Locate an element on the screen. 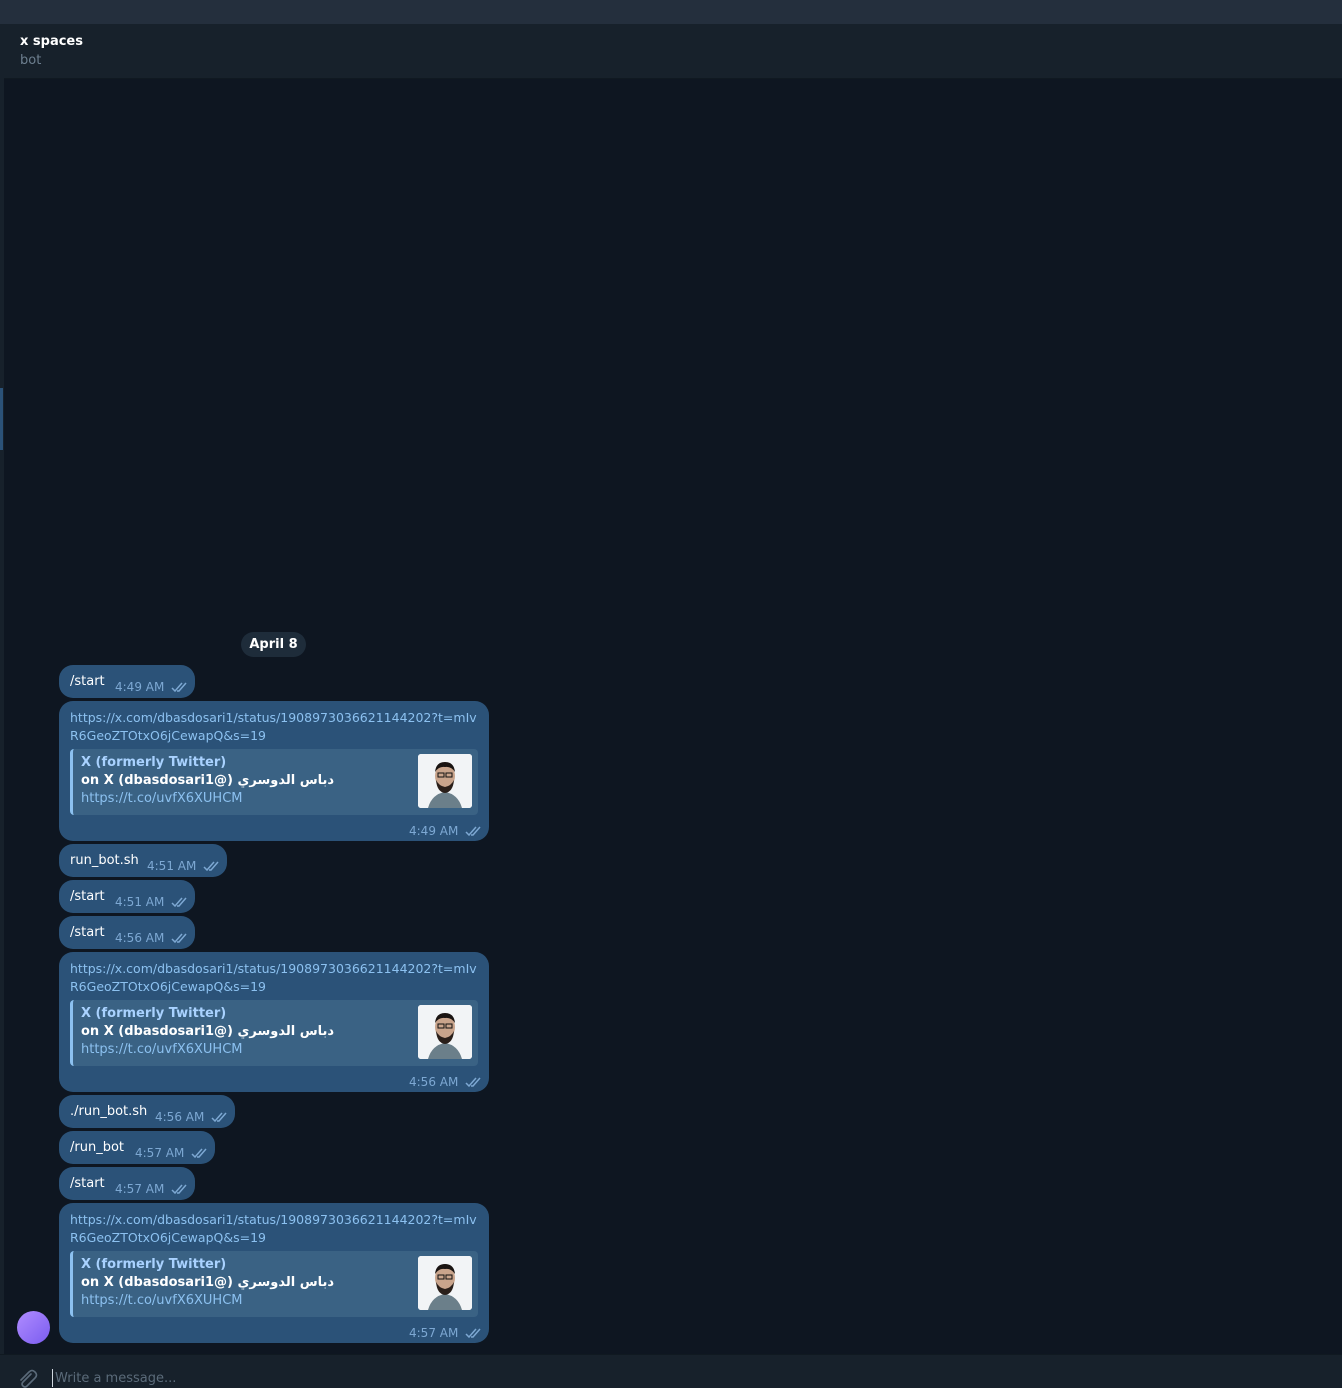  message-text: run_bot.sh is located at coordinates (104, 860).